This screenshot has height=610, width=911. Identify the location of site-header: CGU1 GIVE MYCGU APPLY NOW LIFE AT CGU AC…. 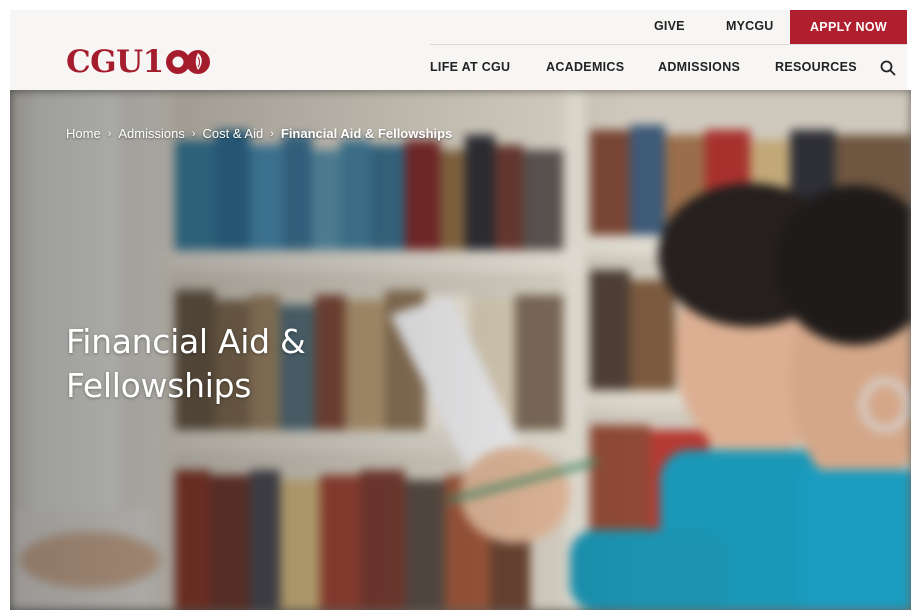
(458, 50).